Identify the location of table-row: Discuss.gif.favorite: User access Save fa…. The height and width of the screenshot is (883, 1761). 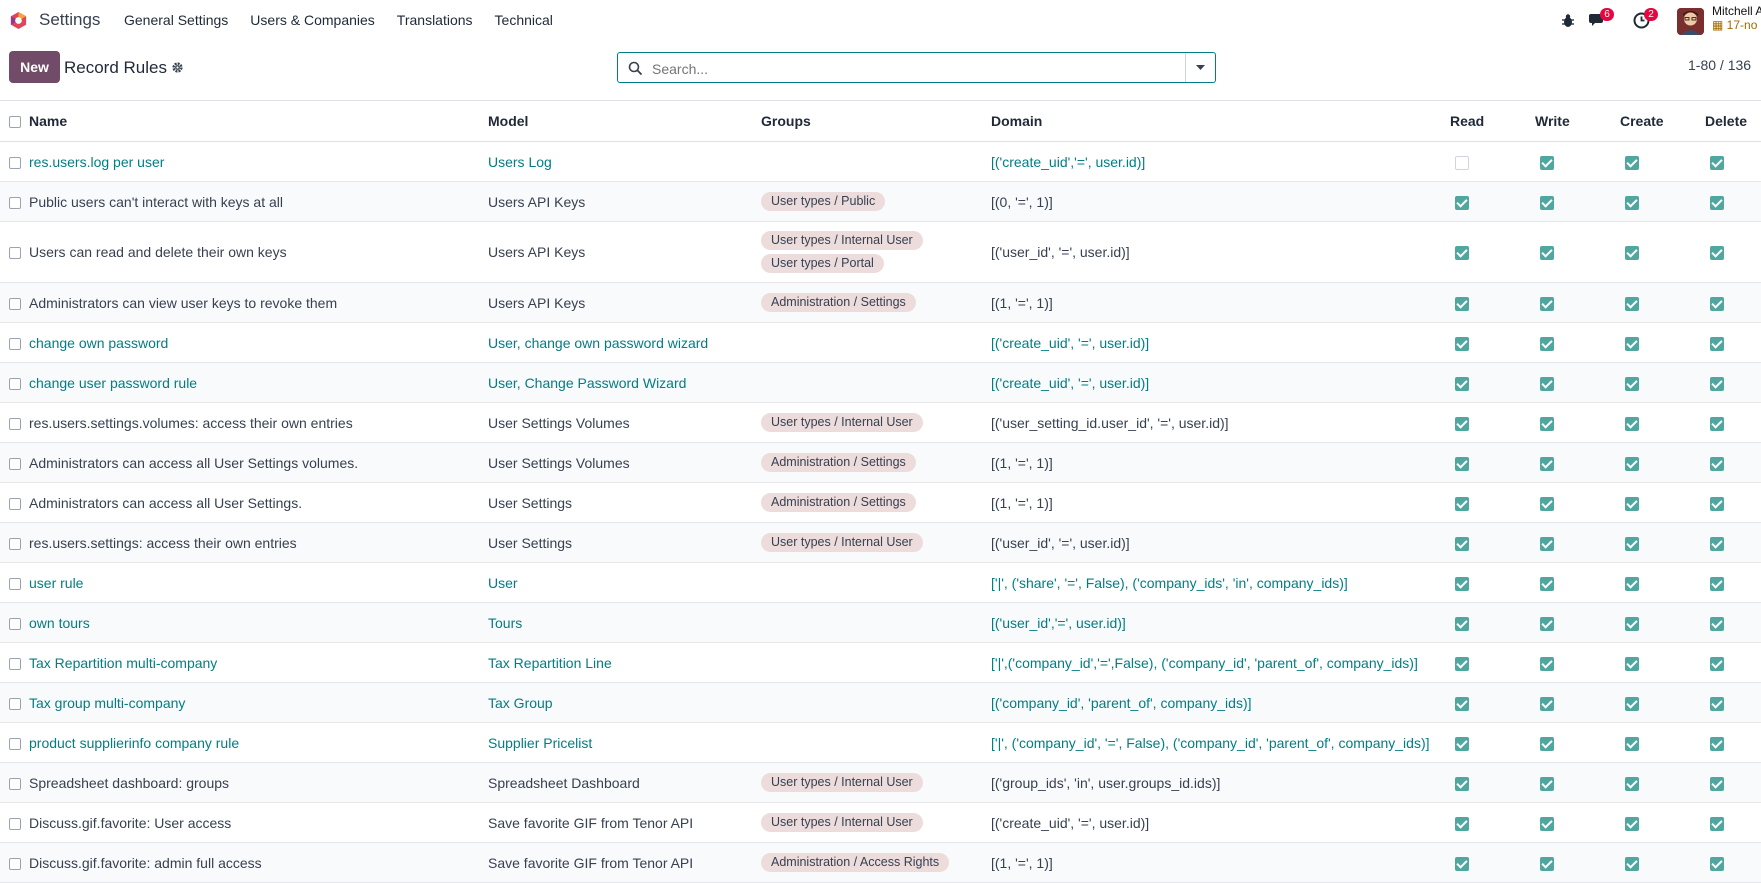
(880, 822).